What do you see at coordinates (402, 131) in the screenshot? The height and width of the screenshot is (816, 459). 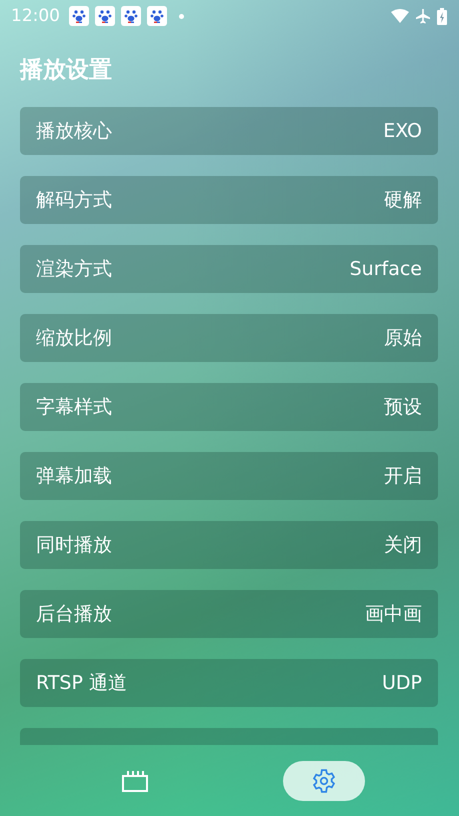 I see `setting-value: EXO` at bounding box center [402, 131].